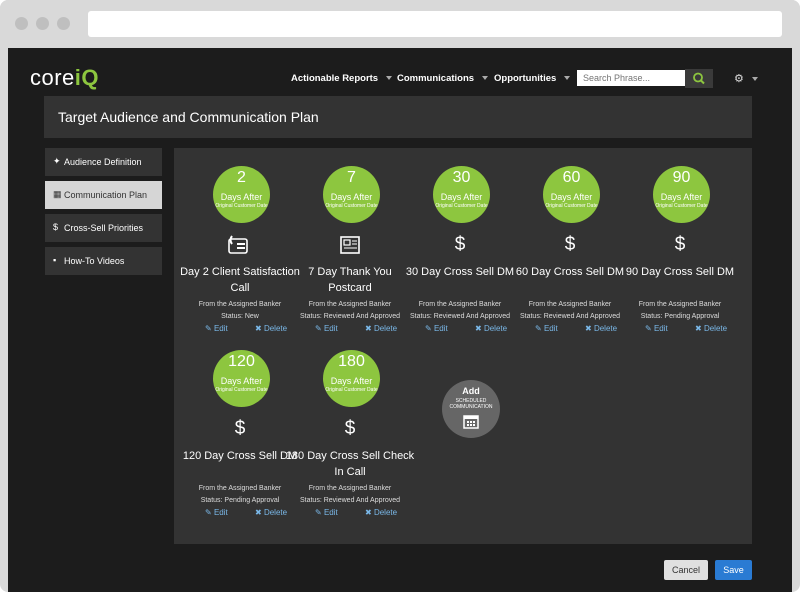  I want to click on postcard-icon, so click(350, 245).